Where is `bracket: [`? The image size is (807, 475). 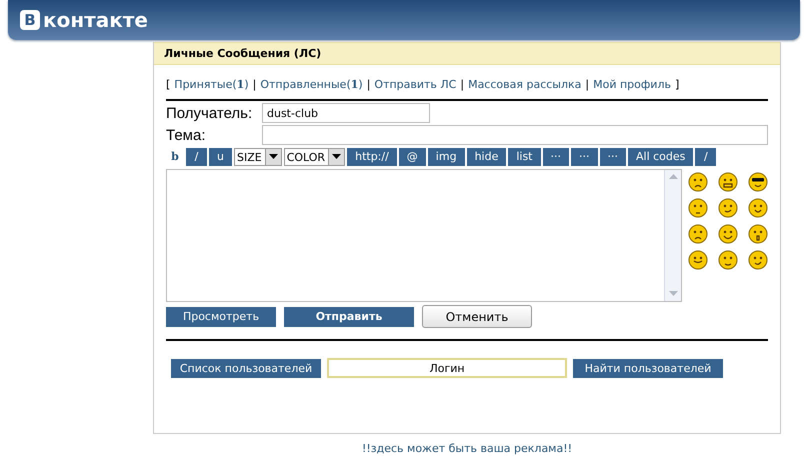 bracket: [ is located at coordinates (168, 84).